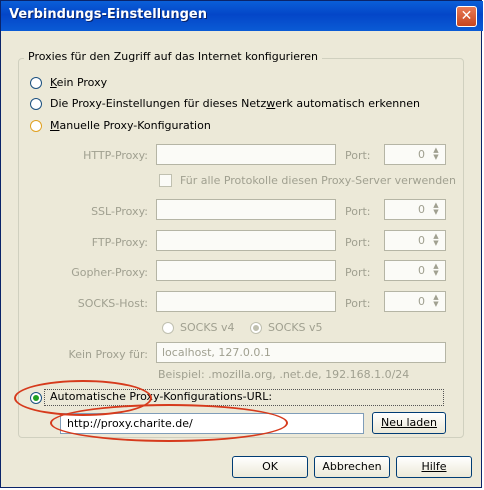 The height and width of the screenshot is (490, 484). I want to click on gopher-proxy-label: Gopher-Proxy:, so click(109, 272).